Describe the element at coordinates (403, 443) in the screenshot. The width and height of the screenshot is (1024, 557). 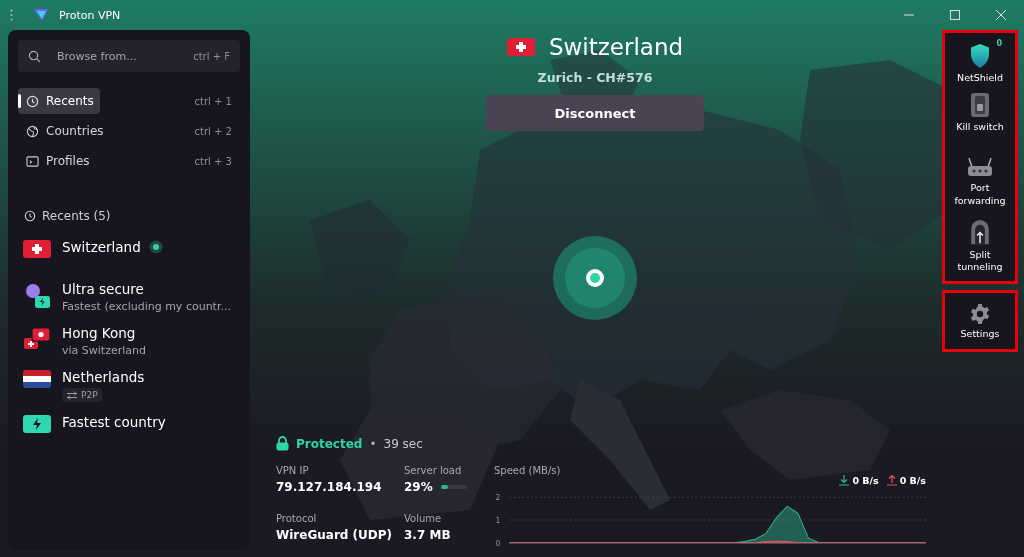
I see `connection-time: 39 sec` at that location.